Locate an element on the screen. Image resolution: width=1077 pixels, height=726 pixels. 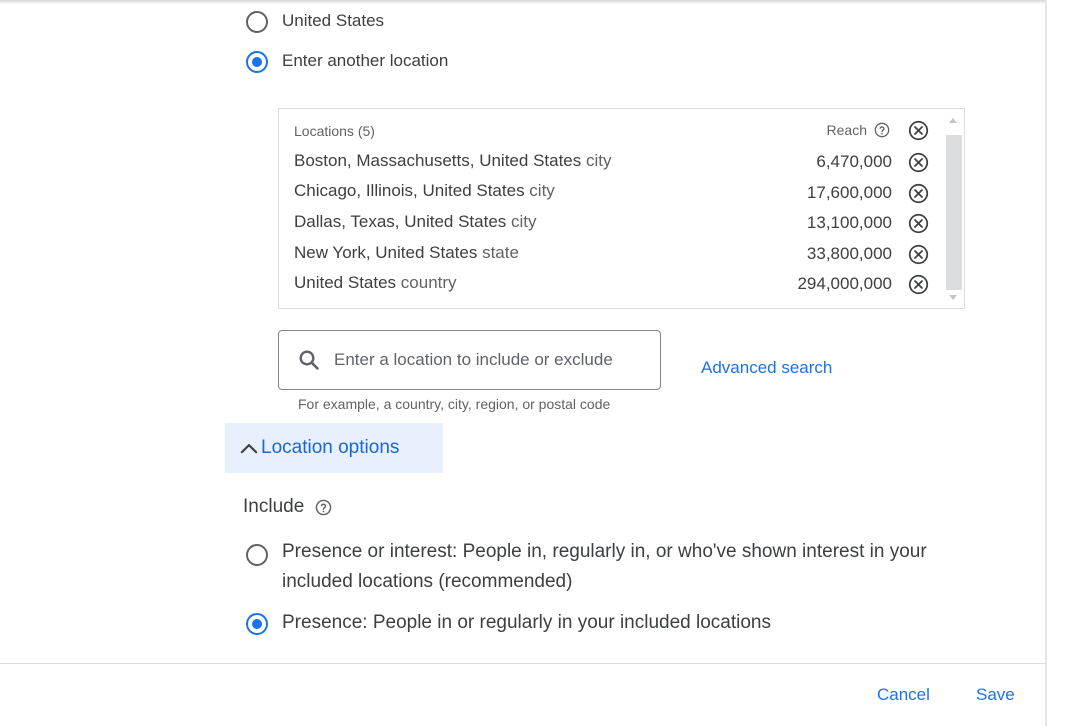
reach-header: Reach is located at coordinates (858, 130).